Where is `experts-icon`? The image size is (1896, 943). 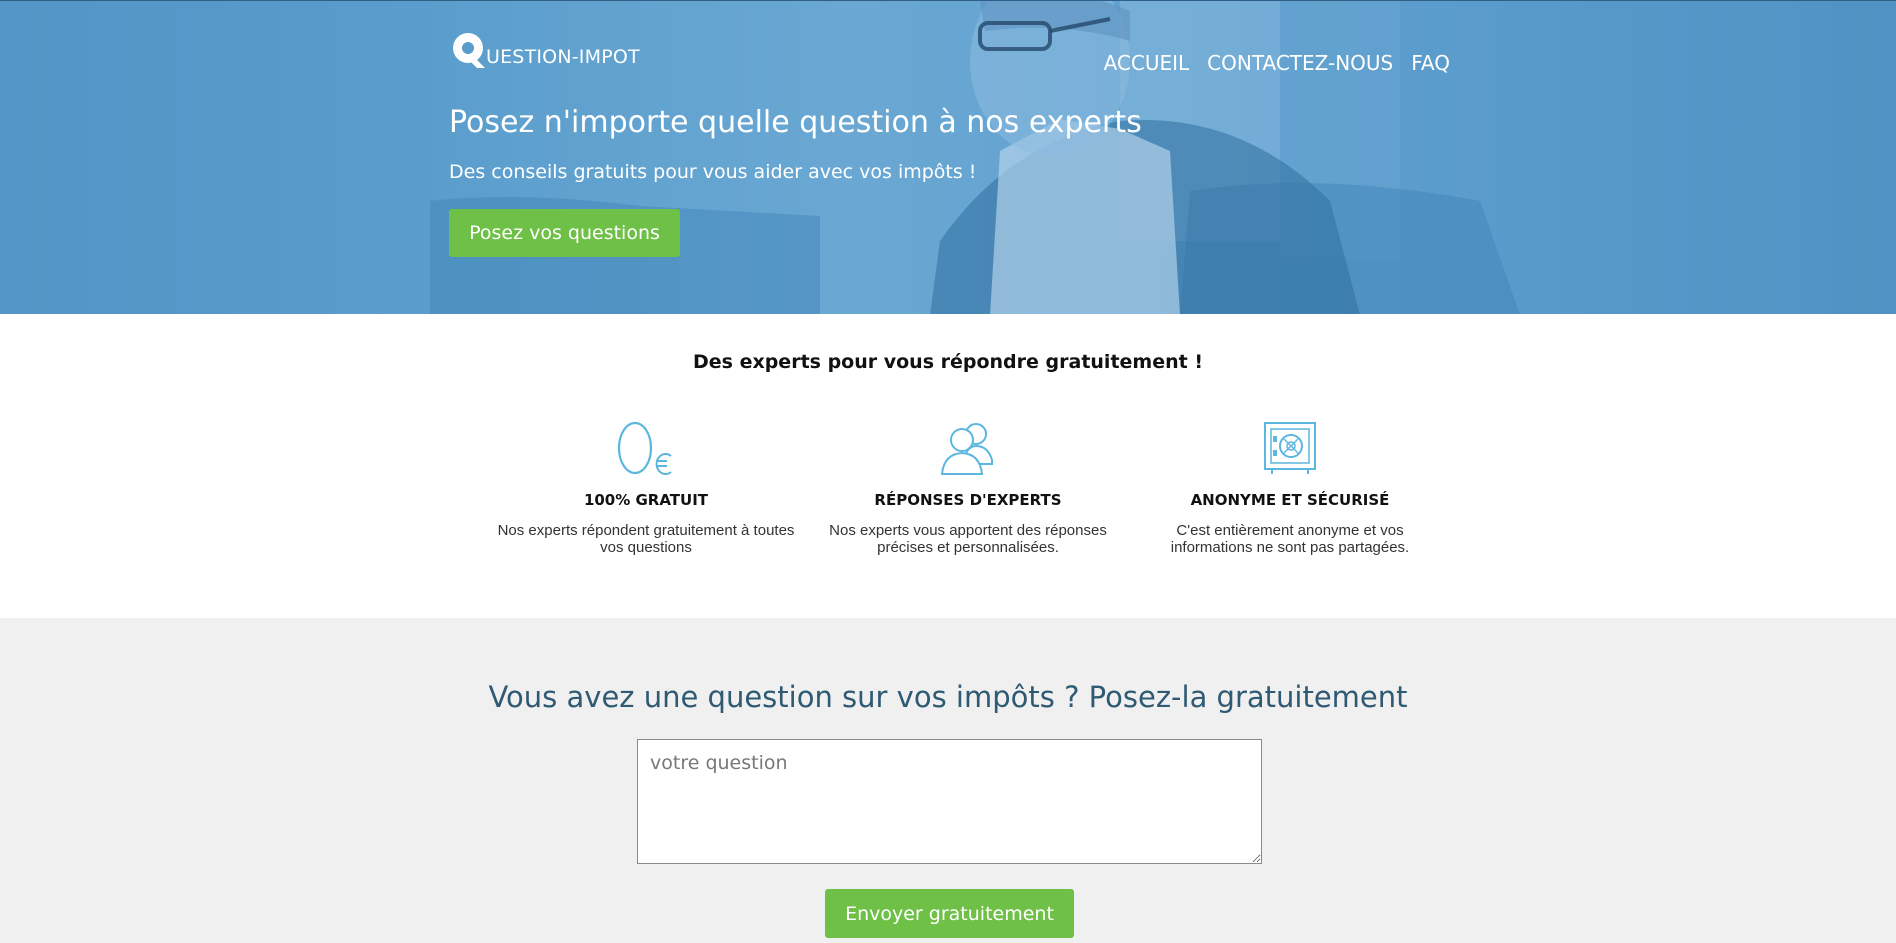 experts-icon is located at coordinates (966, 449).